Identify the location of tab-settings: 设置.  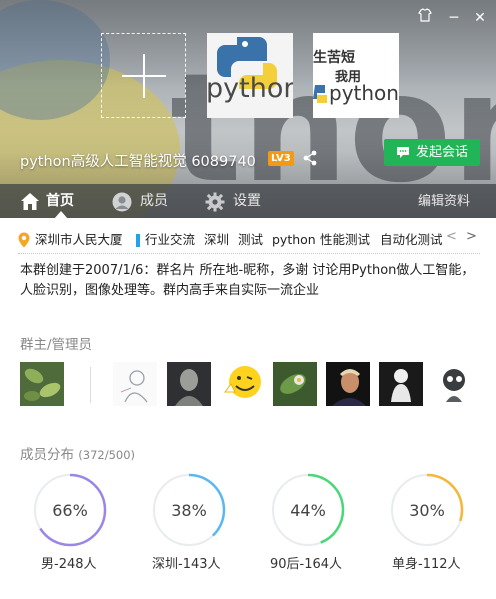
(235, 201).